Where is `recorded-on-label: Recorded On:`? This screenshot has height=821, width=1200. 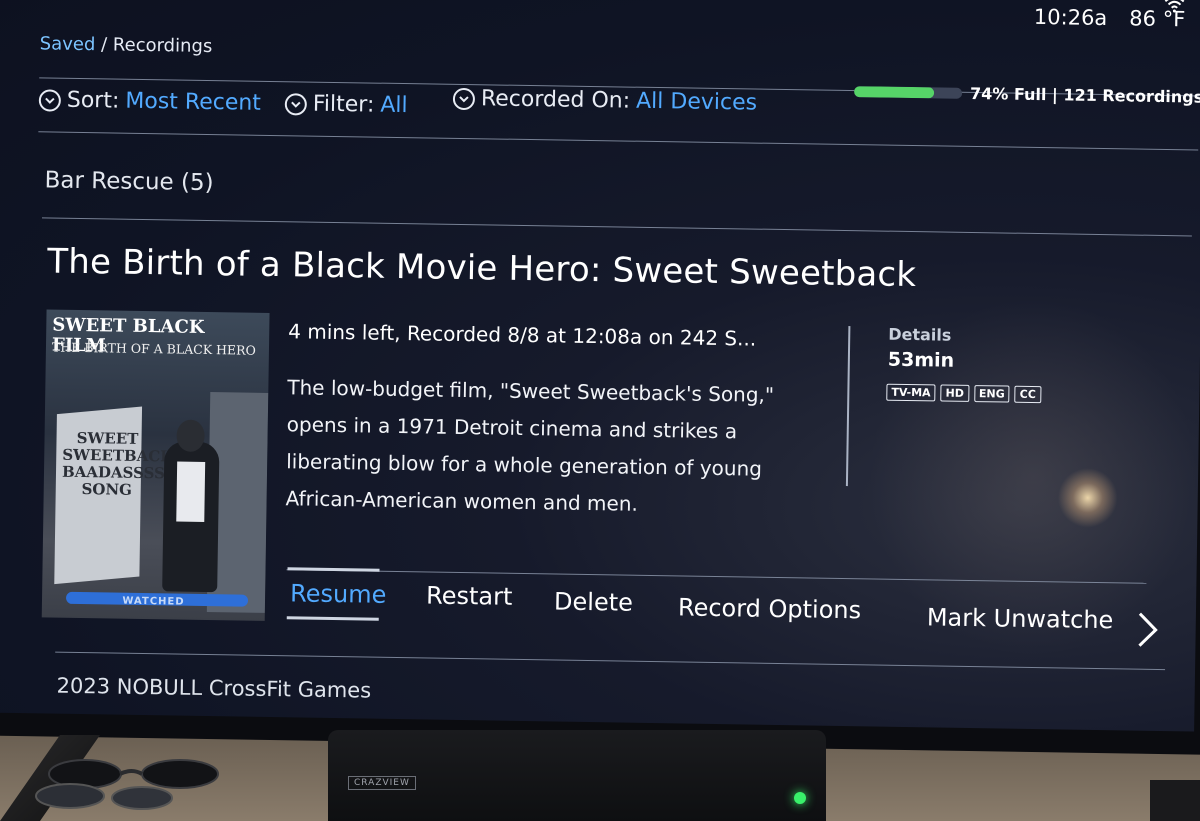
recorded-on-label: Recorded On: is located at coordinates (555, 100).